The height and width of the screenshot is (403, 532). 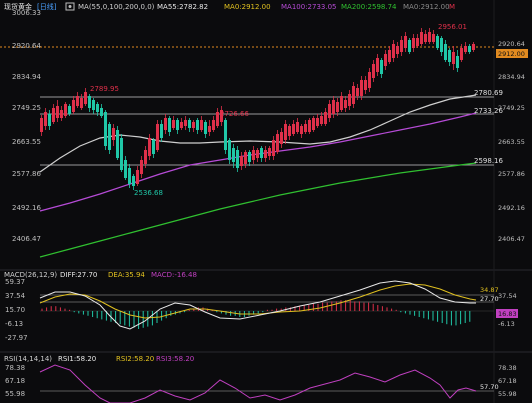 What do you see at coordinates (70, 6) in the screenshot?
I see `gear-icon` at bounding box center [70, 6].